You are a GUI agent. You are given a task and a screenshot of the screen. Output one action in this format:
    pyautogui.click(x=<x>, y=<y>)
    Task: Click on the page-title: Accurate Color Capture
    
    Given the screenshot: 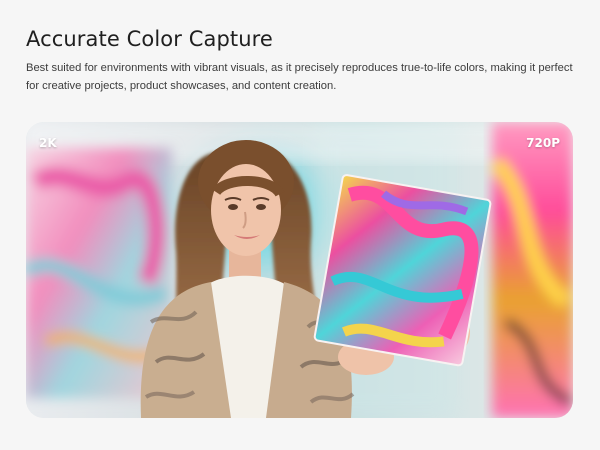 What is the action you would take?
    pyautogui.click(x=149, y=39)
    